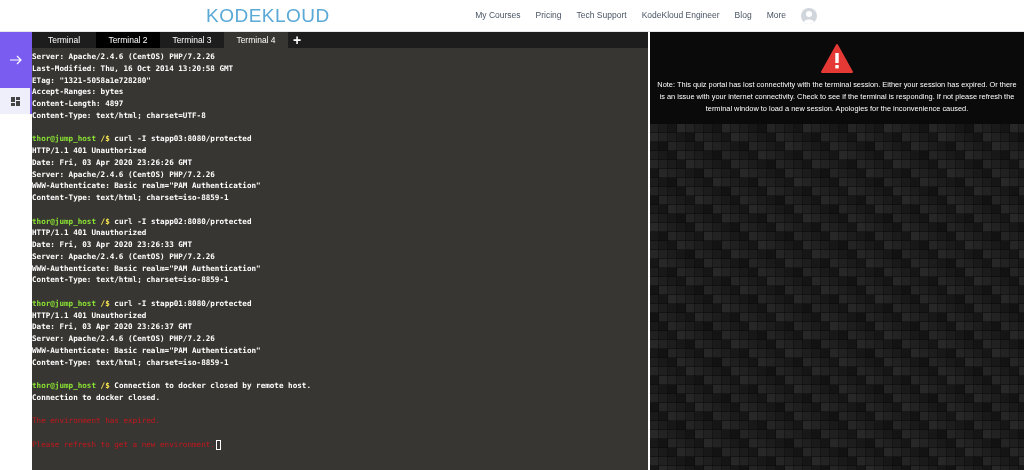  What do you see at coordinates (837, 58) in the screenshot?
I see `warning-icon` at bounding box center [837, 58].